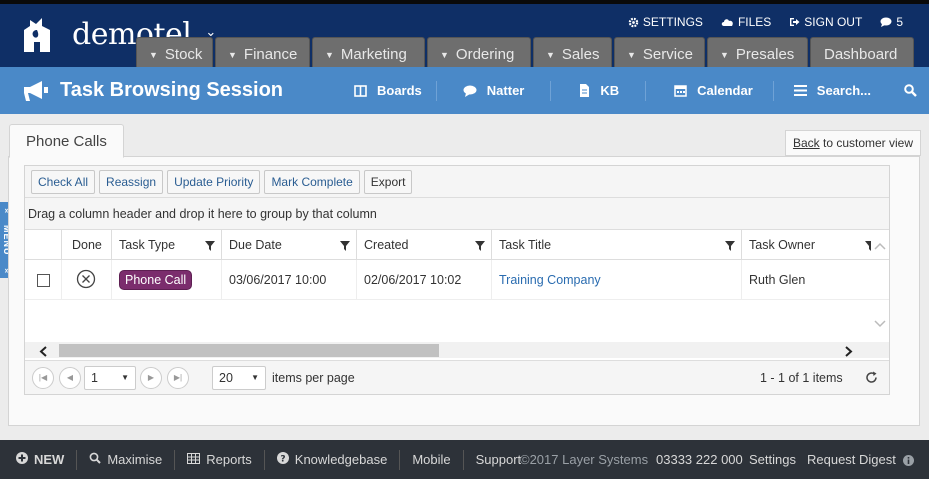 This screenshot has height=479, width=929. What do you see at coordinates (800, 90) in the screenshot?
I see `list-icon` at bounding box center [800, 90].